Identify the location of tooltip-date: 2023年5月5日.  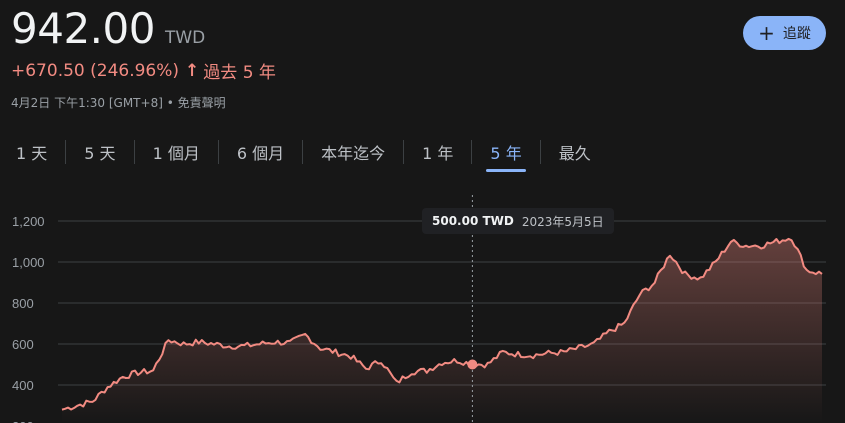
(562, 221).